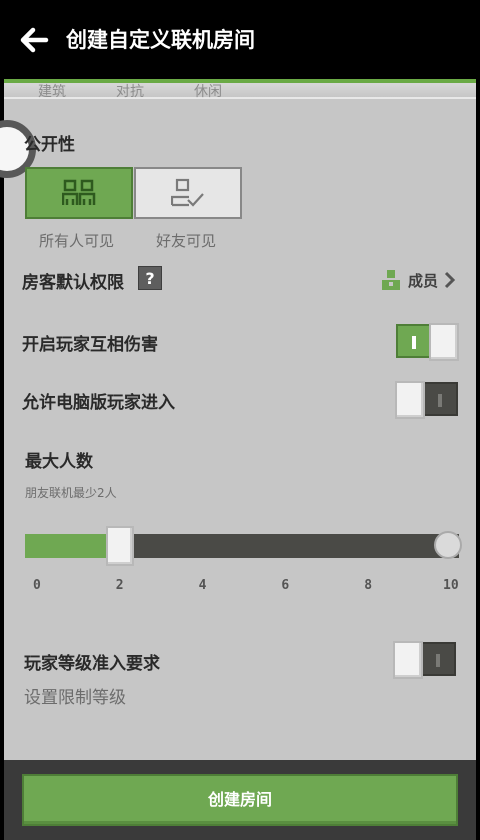 Image resolution: width=480 pixels, height=840 pixels. What do you see at coordinates (92, 664) in the screenshot?
I see `level-requirement-label: 玩家等级准入要求` at bounding box center [92, 664].